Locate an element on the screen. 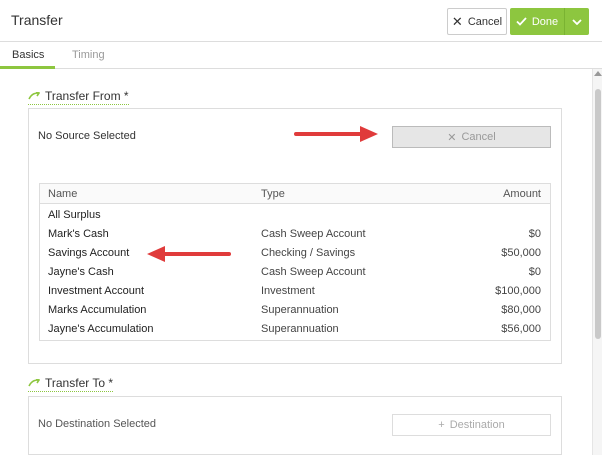 Image resolution: width=602 pixels, height=455 pixels. account-type: Checking / Savings is located at coordinates (308, 253).